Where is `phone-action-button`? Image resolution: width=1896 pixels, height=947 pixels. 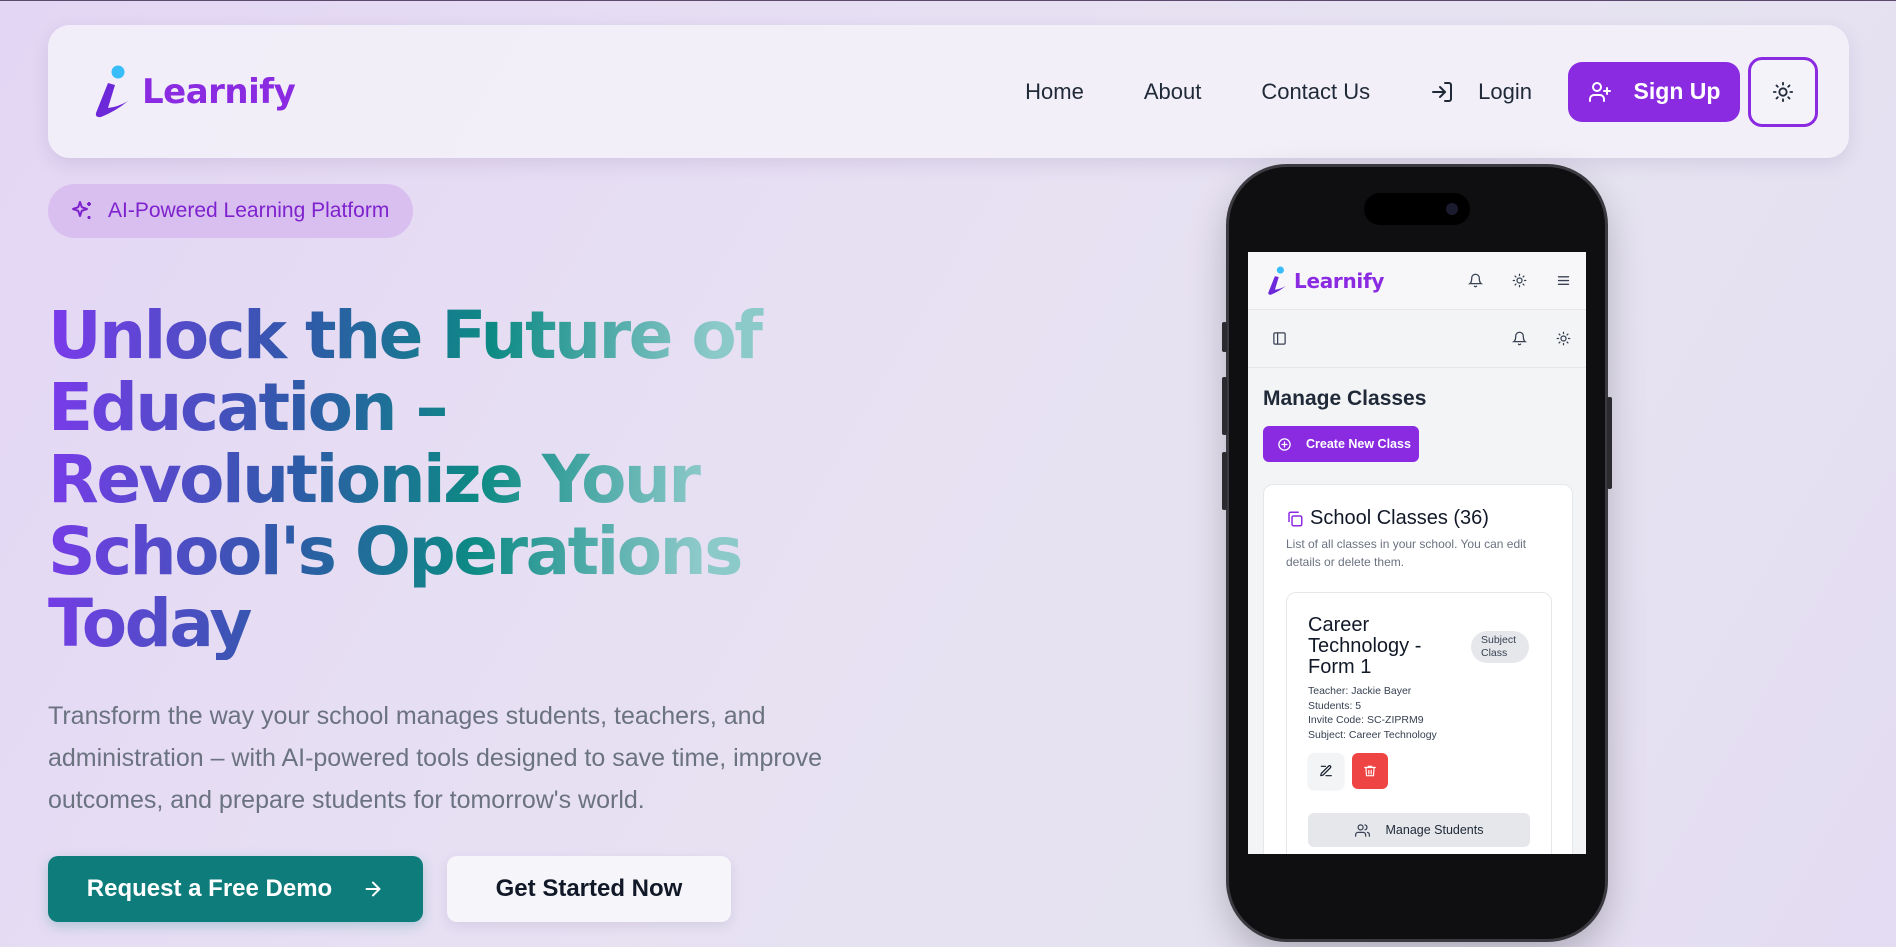 phone-action-button is located at coordinates (1224, 337).